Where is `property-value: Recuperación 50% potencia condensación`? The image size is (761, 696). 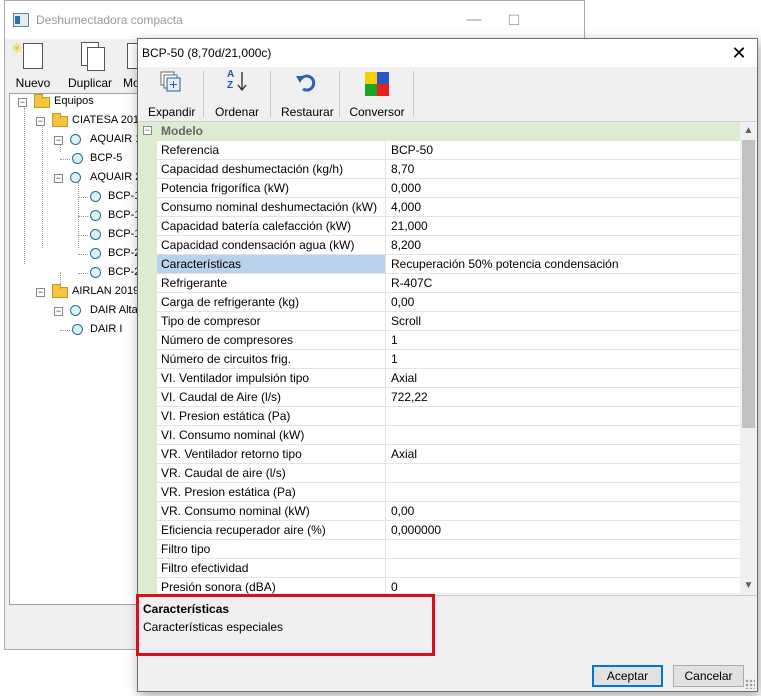 property-value: Recuperación 50% potencia condensación is located at coordinates (563, 264).